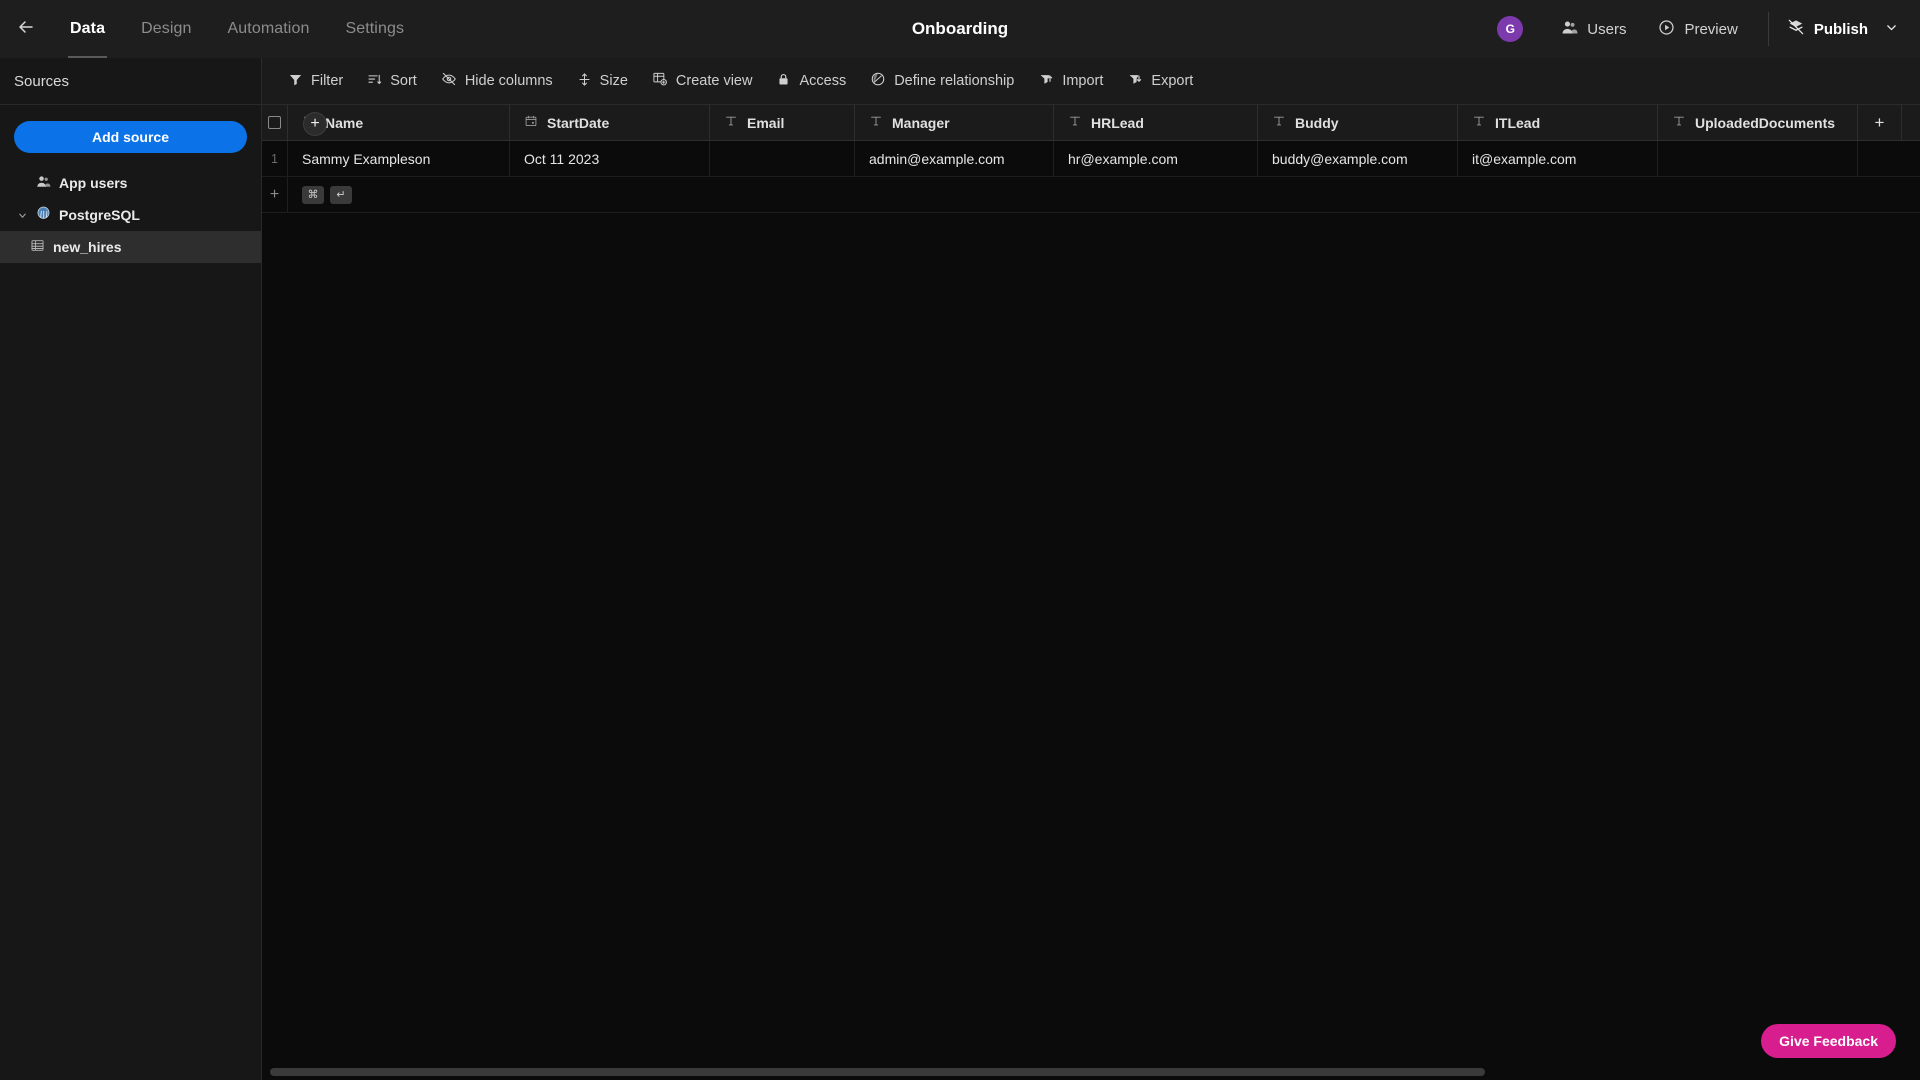  I want to click on sidebar-item-label: PostgreSQL, so click(99, 215).